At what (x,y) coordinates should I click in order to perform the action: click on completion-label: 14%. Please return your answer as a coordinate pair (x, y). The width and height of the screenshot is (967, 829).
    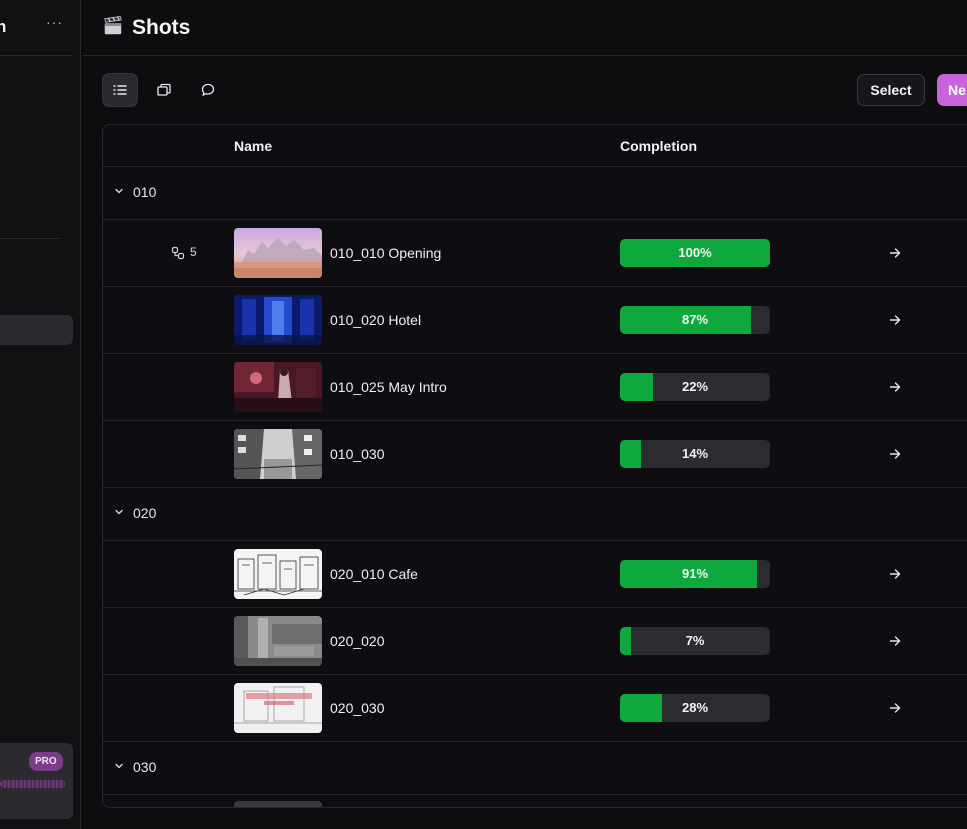
    Looking at the image, I should click on (695, 453).